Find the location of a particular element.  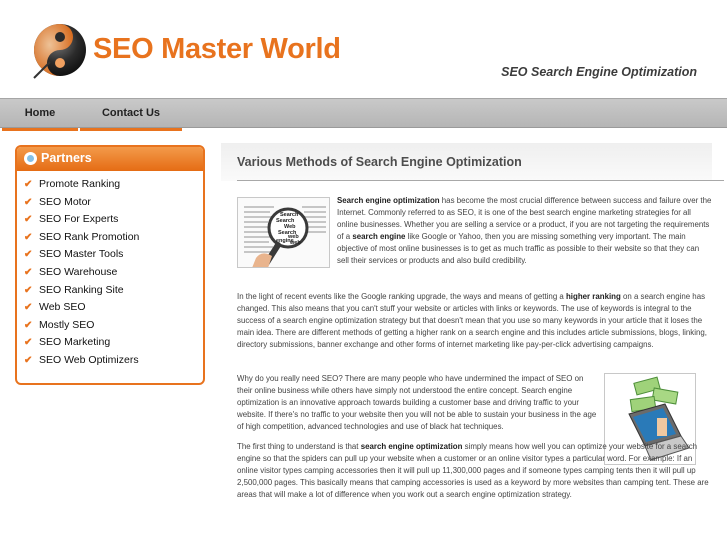

partner-link: ✔ Promote Ranking is located at coordinates (110, 185).